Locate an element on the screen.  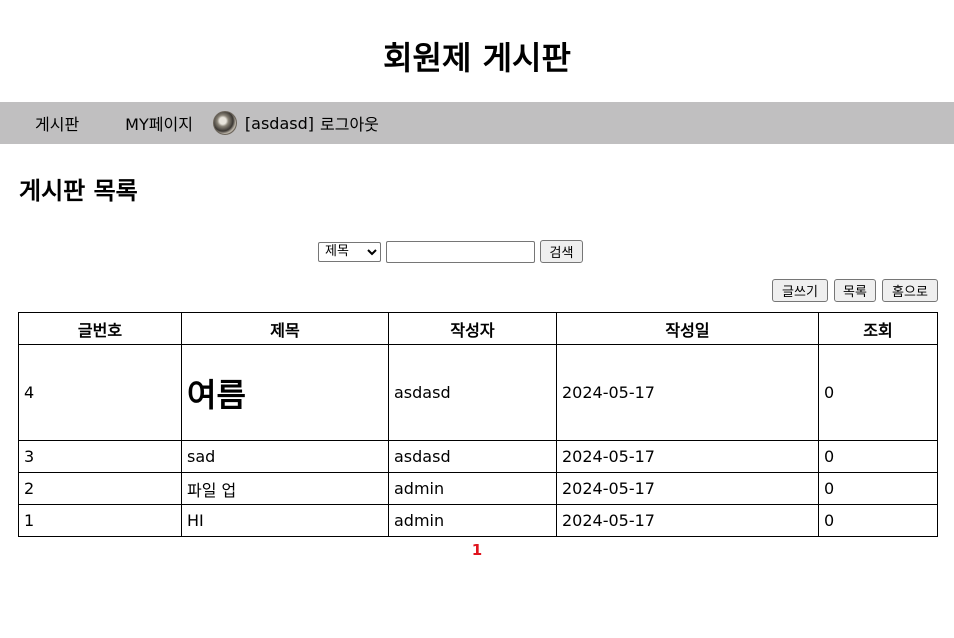
table-row: 2 파일 업 admin 2024-05-17 0 is located at coordinates (478, 488).